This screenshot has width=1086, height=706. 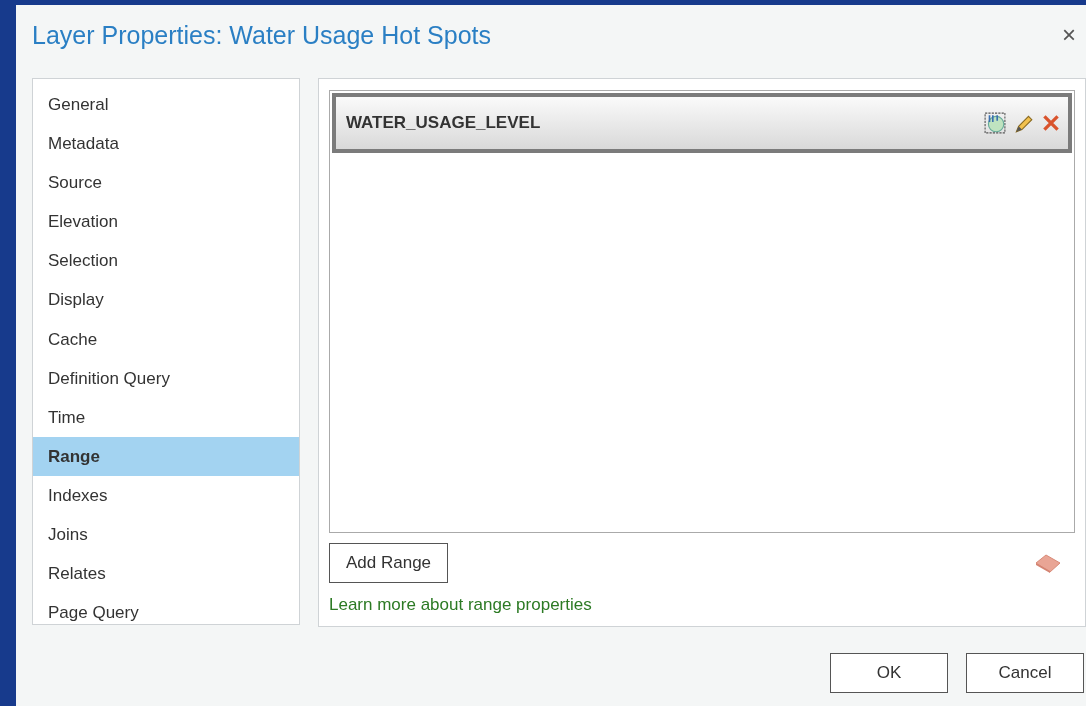 I want to click on close-button: ×, so click(x=1069, y=35).